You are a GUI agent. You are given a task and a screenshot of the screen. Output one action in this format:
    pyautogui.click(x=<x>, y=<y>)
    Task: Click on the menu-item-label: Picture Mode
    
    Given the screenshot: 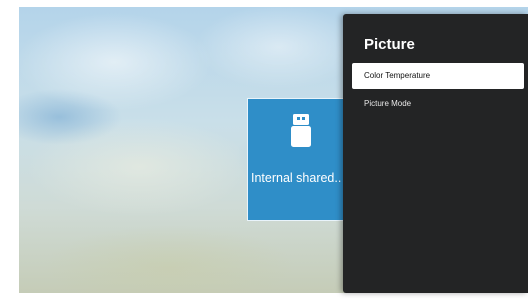 What is the action you would take?
    pyautogui.click(x=388, y=103)
    